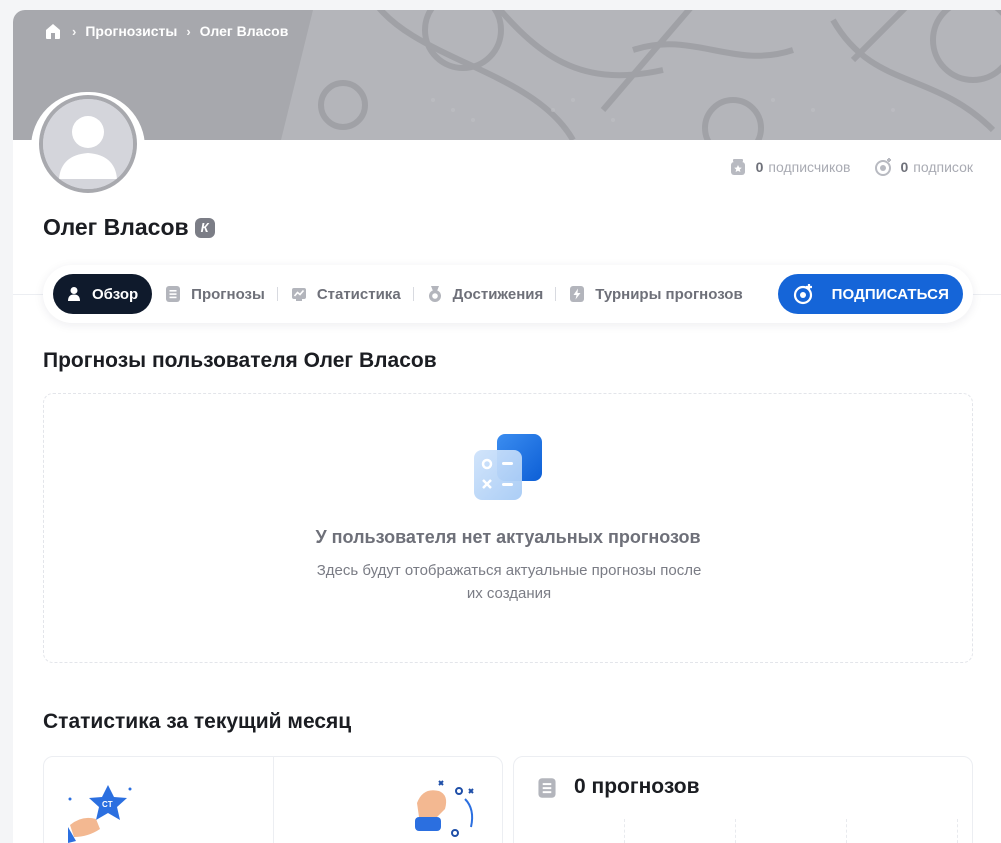 The width and height of the screenshot is (1001, 843). I want to click on home-icon, so click(53, 31).